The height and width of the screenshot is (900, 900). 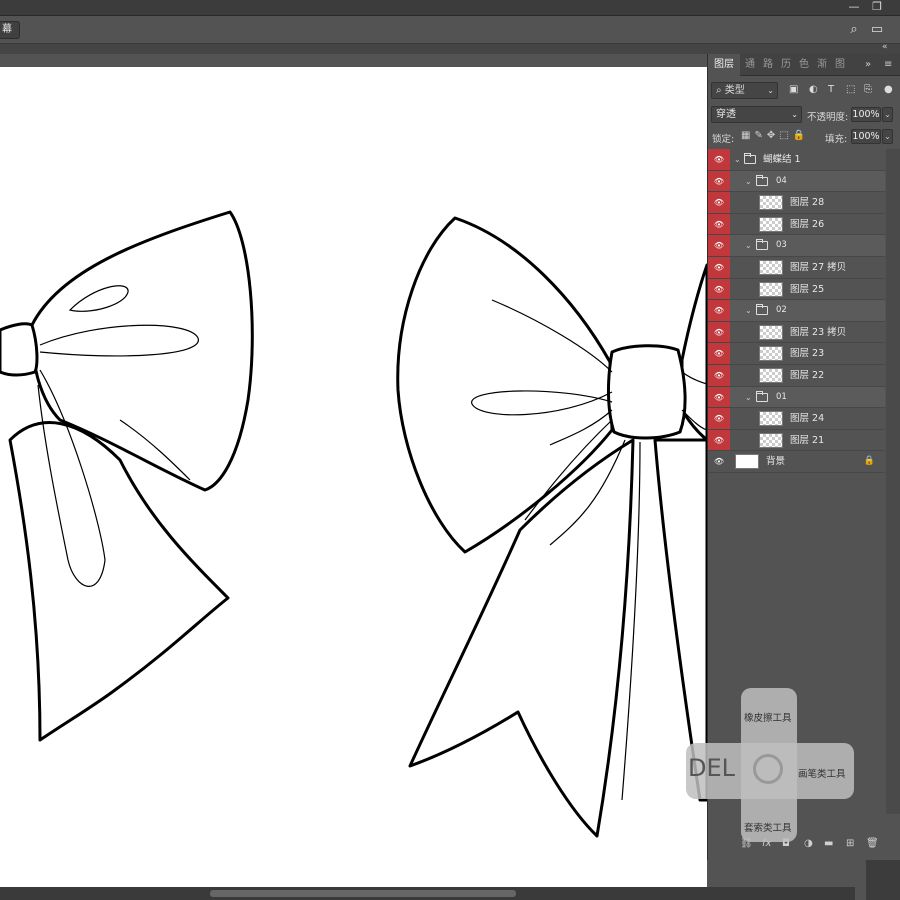 I want to click on restore-button: ❐, so click(x=877, y=8).